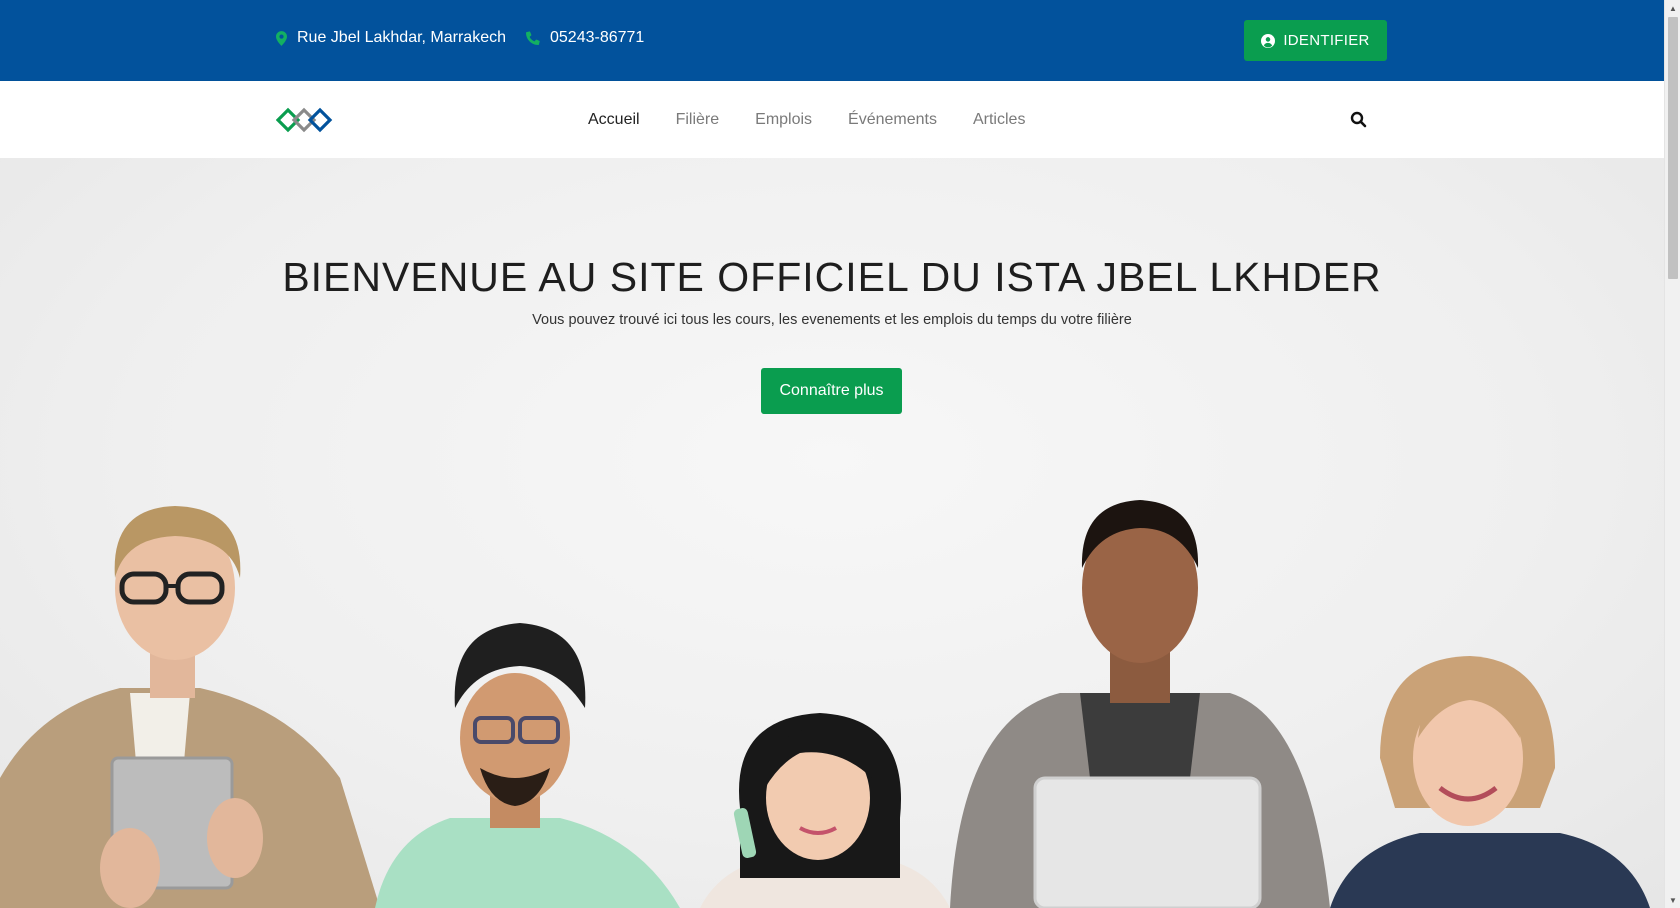 The image size is (1680, 908). Describe the element at coordinates (533, 38) in the screenshot. I see `phone-icon` at that location.